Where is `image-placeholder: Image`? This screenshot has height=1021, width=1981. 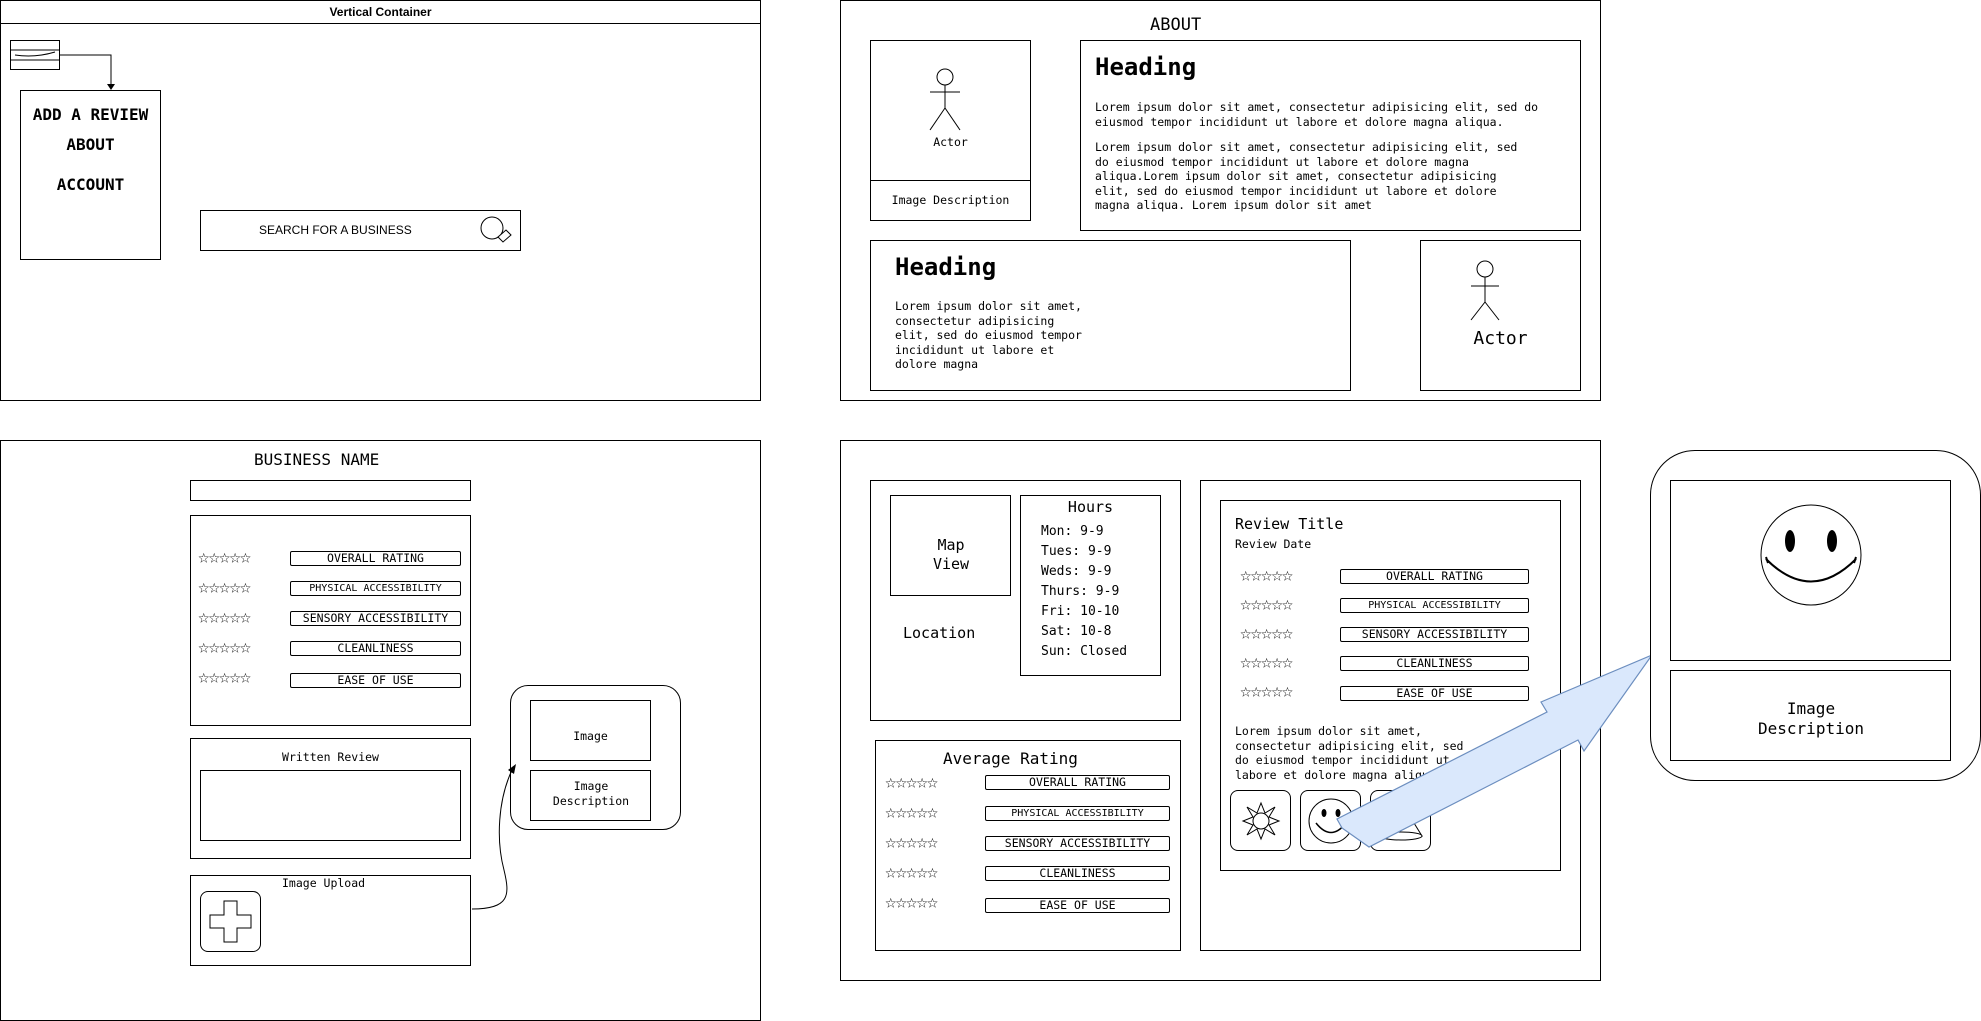 image-placeholder: Image is located at coordinates (590, 730).